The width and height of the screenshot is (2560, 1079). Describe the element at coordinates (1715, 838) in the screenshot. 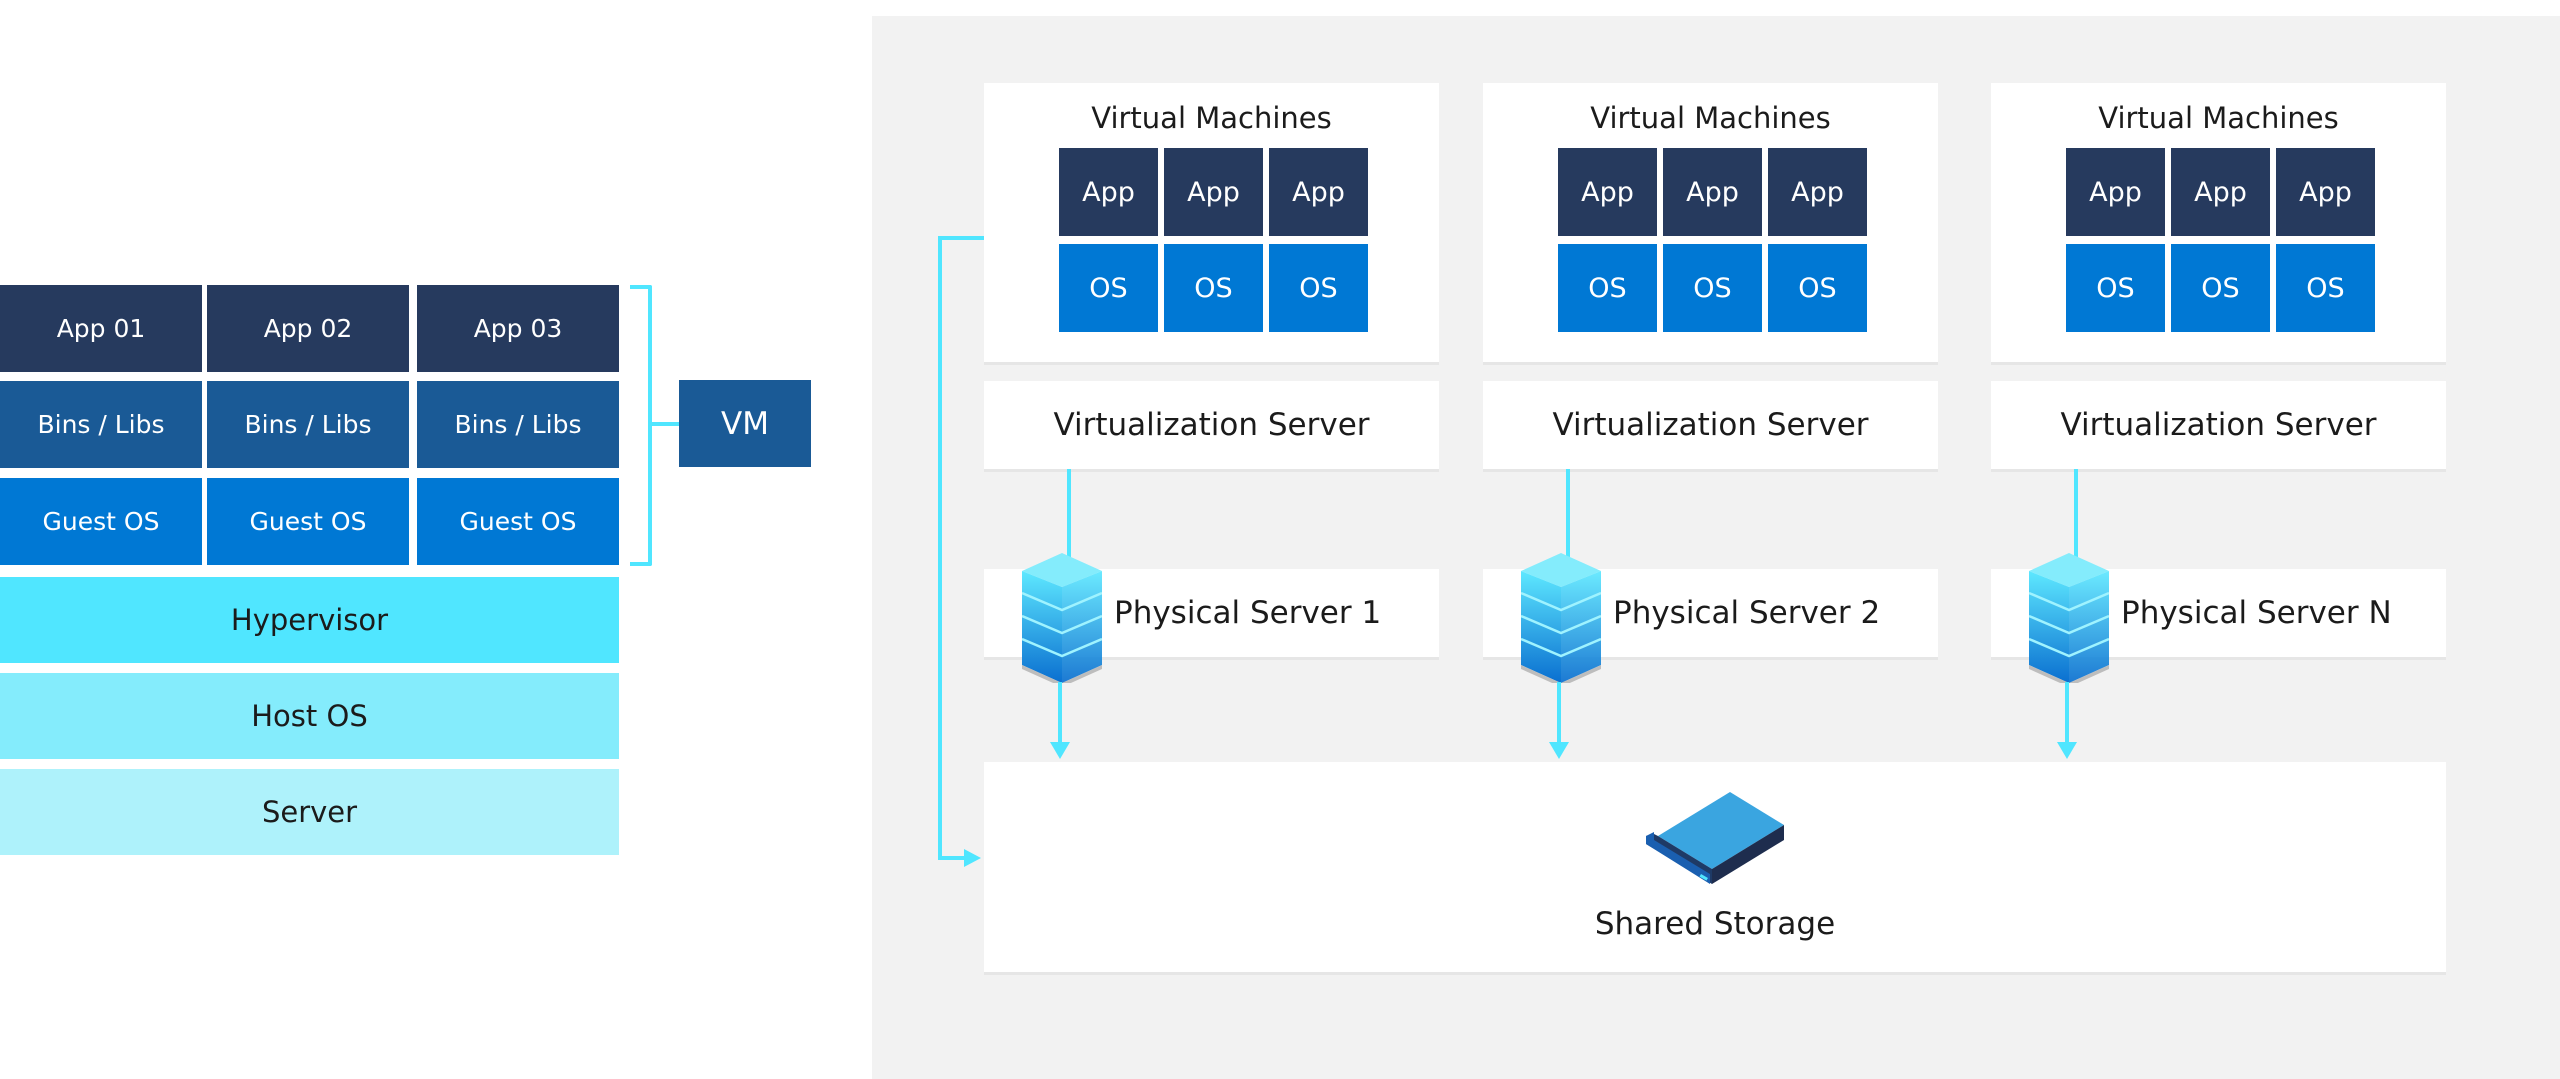

I see `storage-disk-icon` at that location.